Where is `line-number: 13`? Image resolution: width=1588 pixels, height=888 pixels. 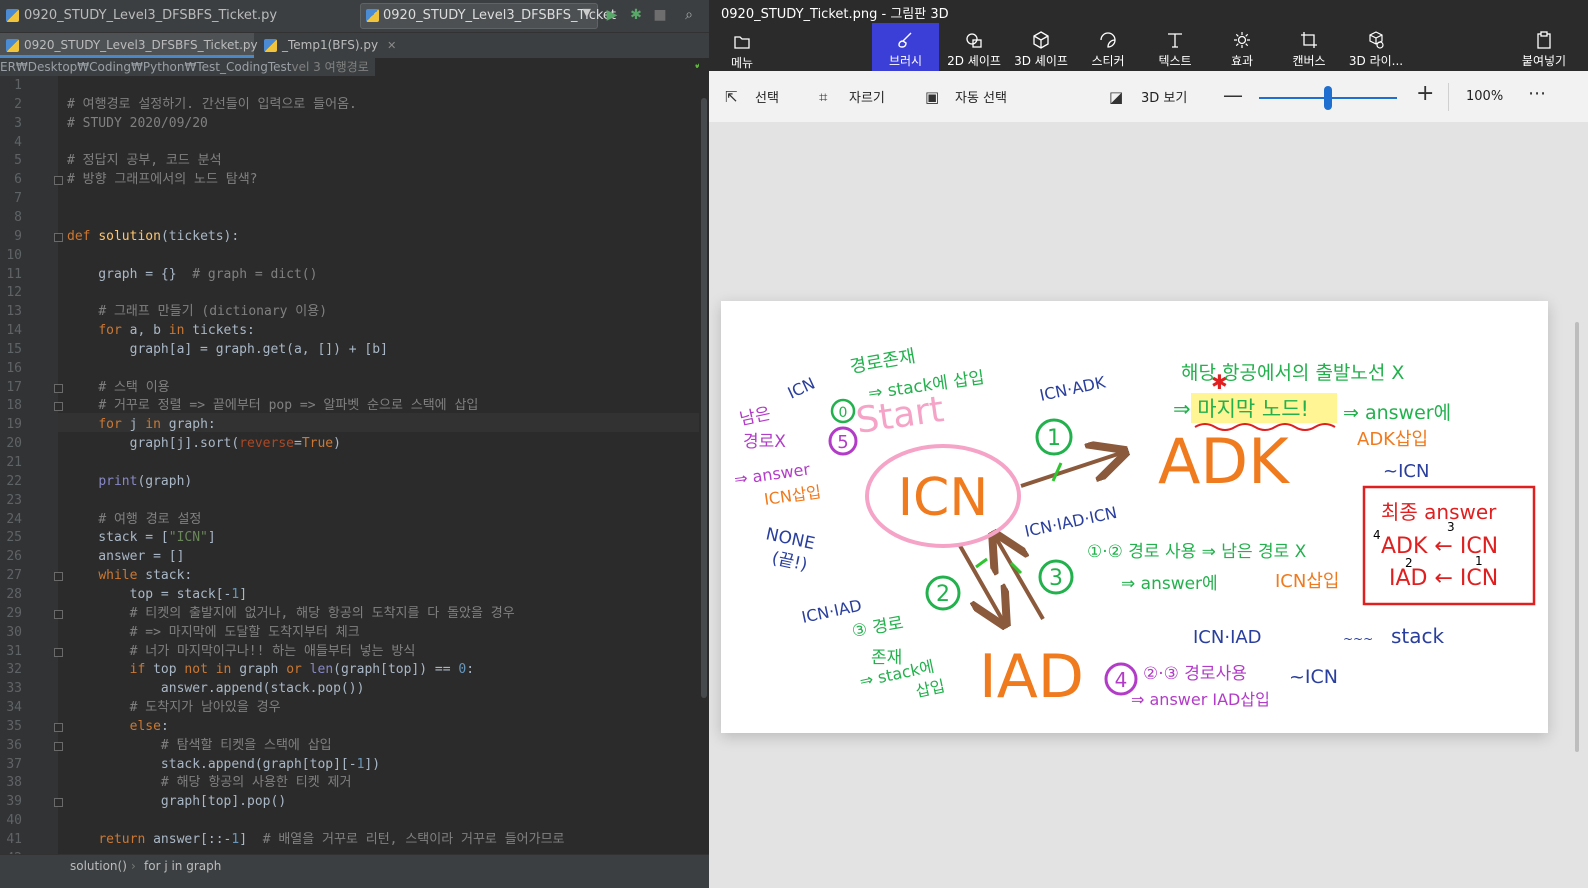
line-number: 13 is located at coordinates (14, 312).